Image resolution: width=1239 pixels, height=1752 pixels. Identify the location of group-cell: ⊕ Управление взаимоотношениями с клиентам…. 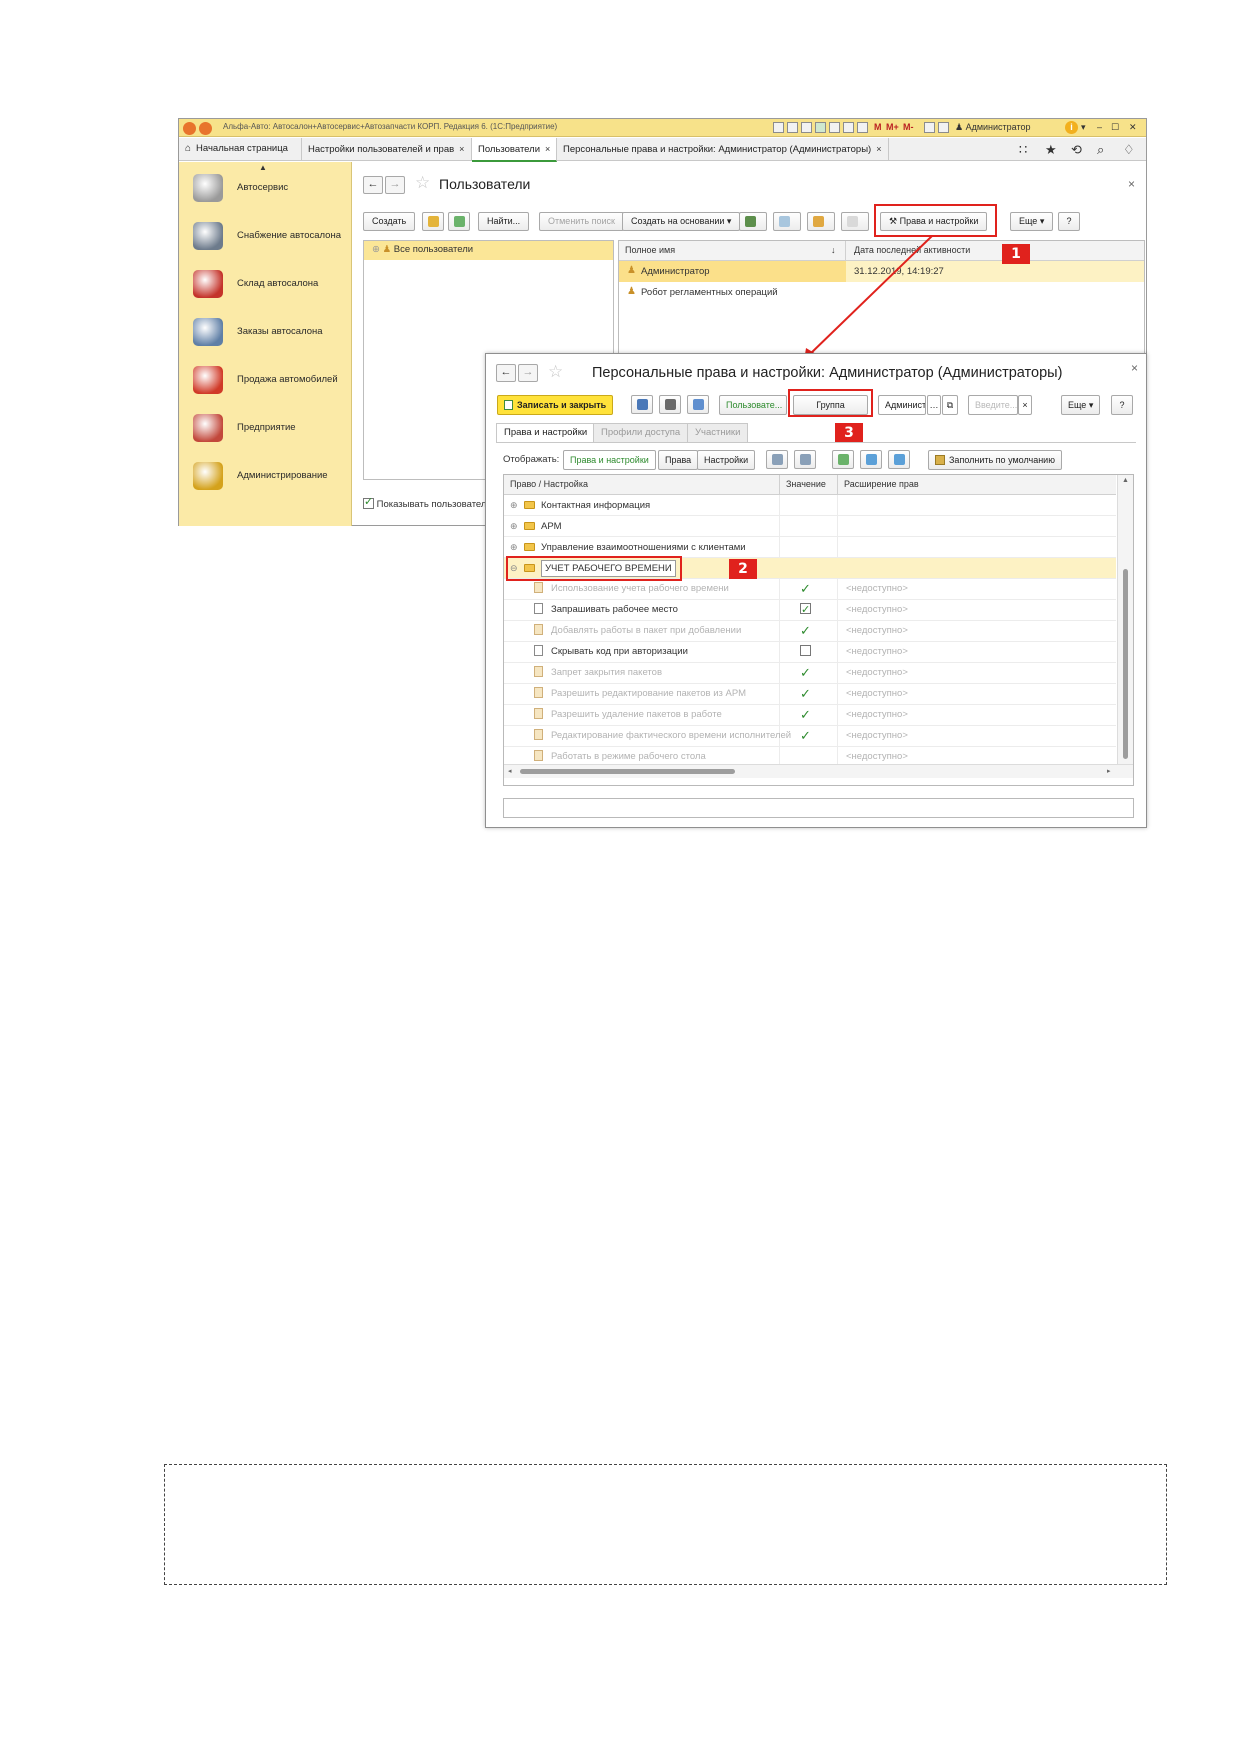
(628, 547).